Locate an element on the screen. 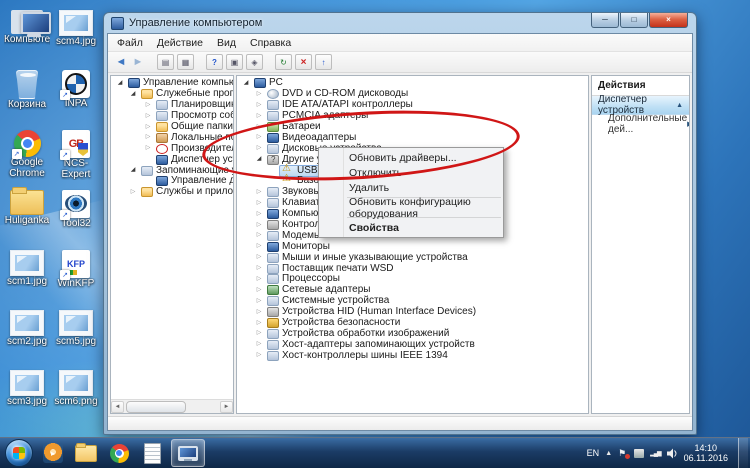 This screenshot has height=468, width=750. tree-item: Батареи is located at coordinates (413, 127).